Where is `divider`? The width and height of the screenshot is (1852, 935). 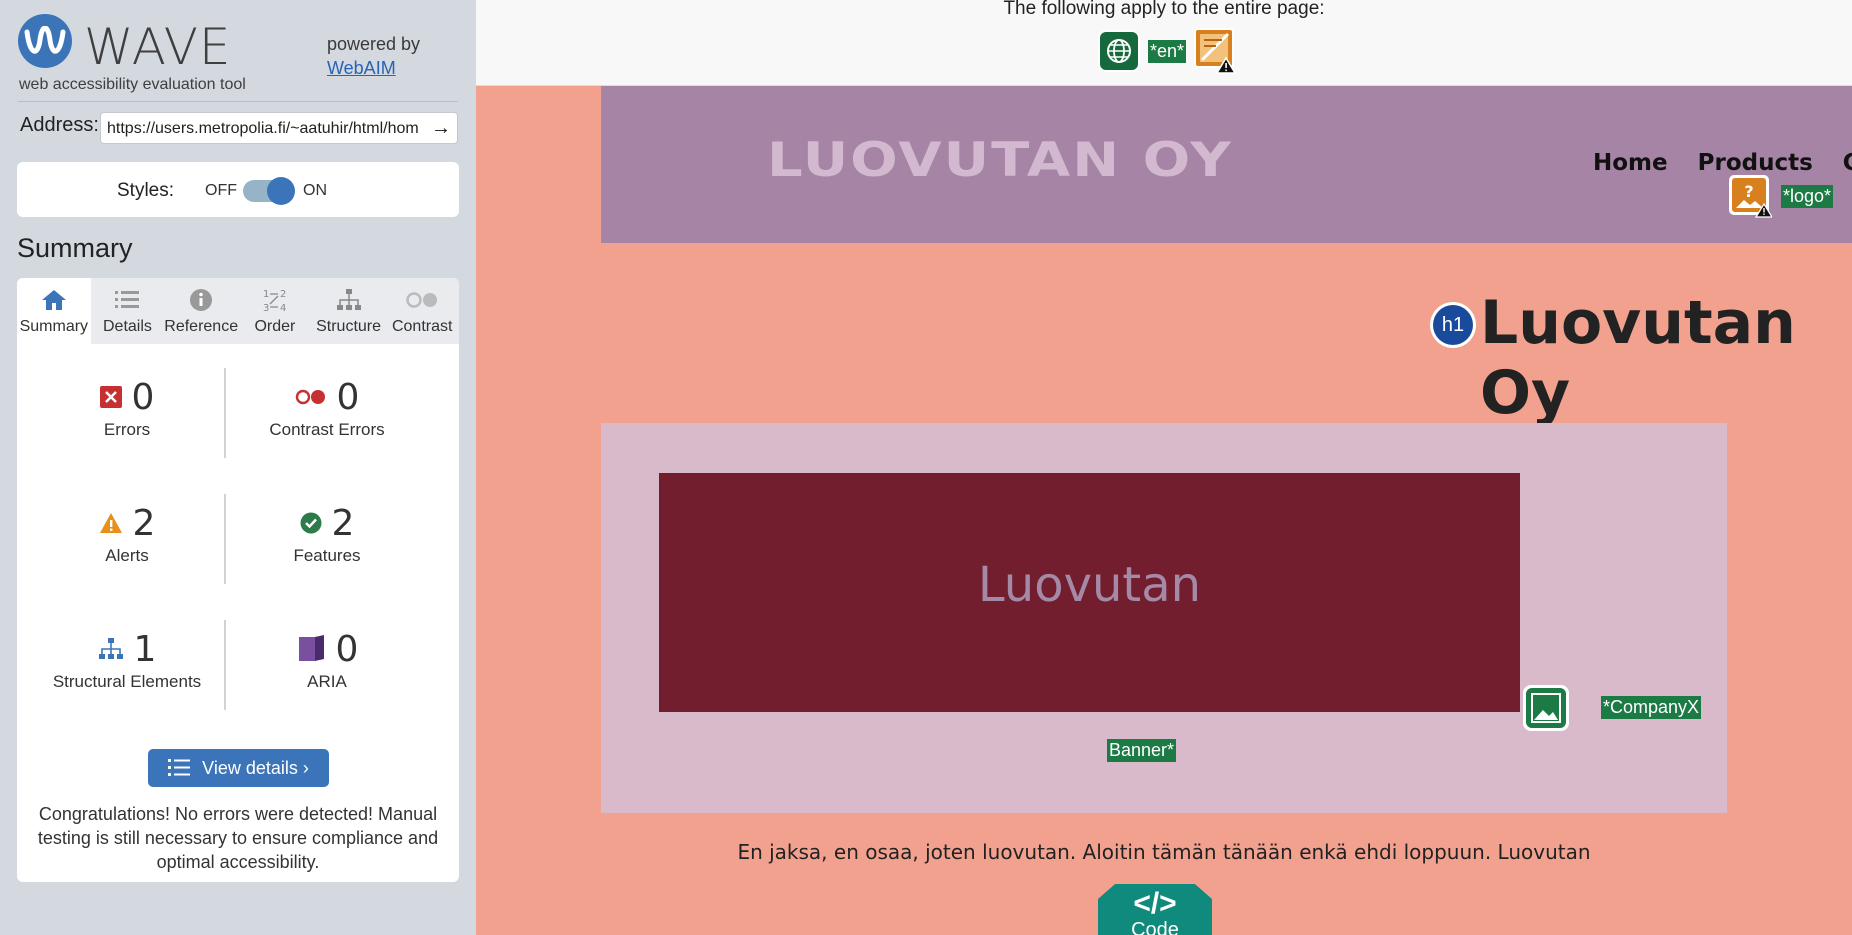 divider is located at coordinates (238, 101).